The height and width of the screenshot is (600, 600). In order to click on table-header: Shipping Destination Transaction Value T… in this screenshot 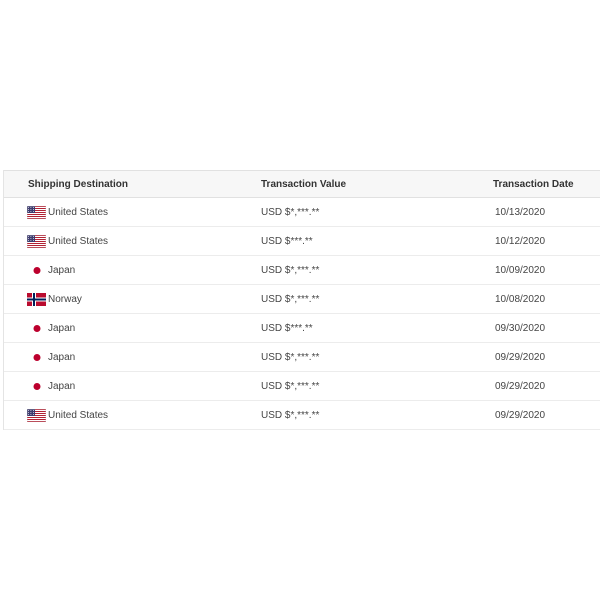, I will do `click(302, 184)`.